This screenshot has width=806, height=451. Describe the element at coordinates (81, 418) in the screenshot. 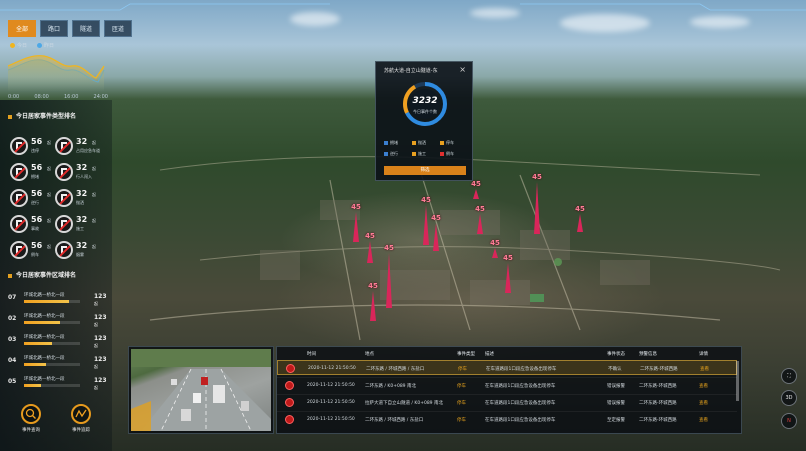

I see `event-trace-button: 事件追踪` at that location.